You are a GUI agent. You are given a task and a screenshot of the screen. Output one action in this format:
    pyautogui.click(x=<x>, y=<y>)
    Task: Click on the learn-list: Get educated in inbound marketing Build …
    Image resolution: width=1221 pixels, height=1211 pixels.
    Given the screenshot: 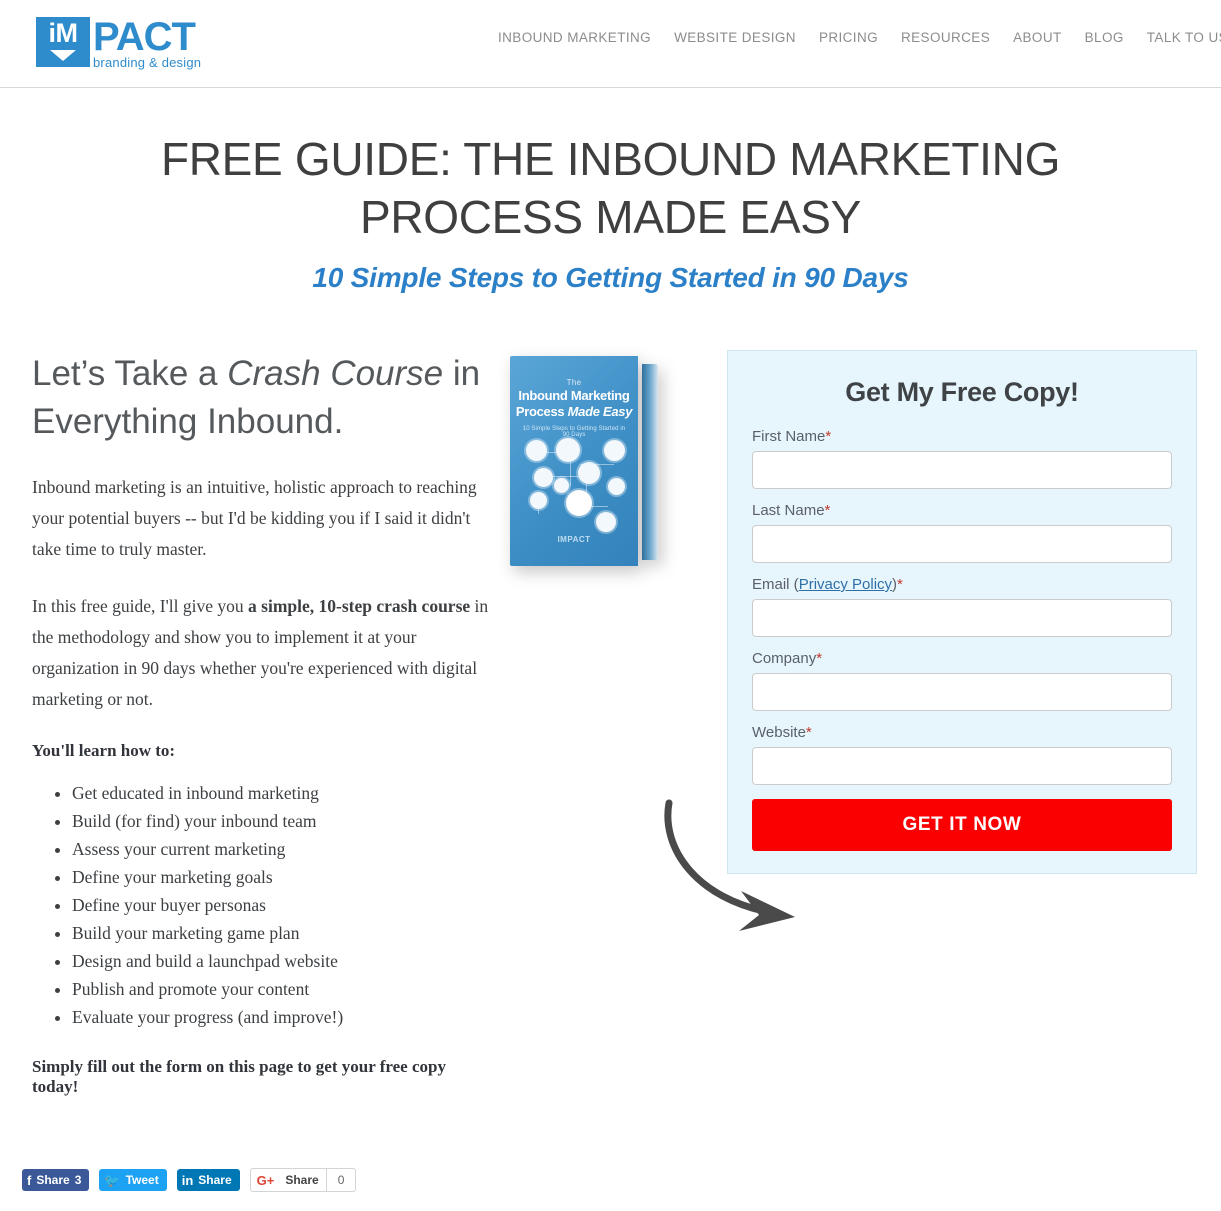 What is the action you would take?
    pyautogui.click(x=262, y=905)
    